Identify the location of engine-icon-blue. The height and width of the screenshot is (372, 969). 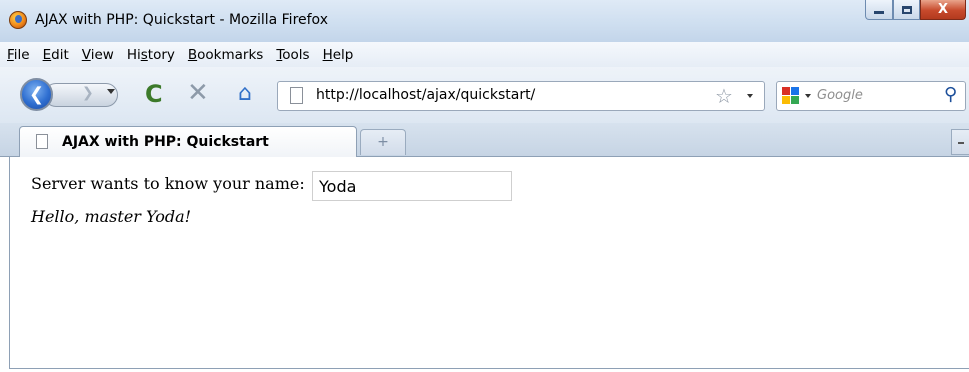
(795, 91).